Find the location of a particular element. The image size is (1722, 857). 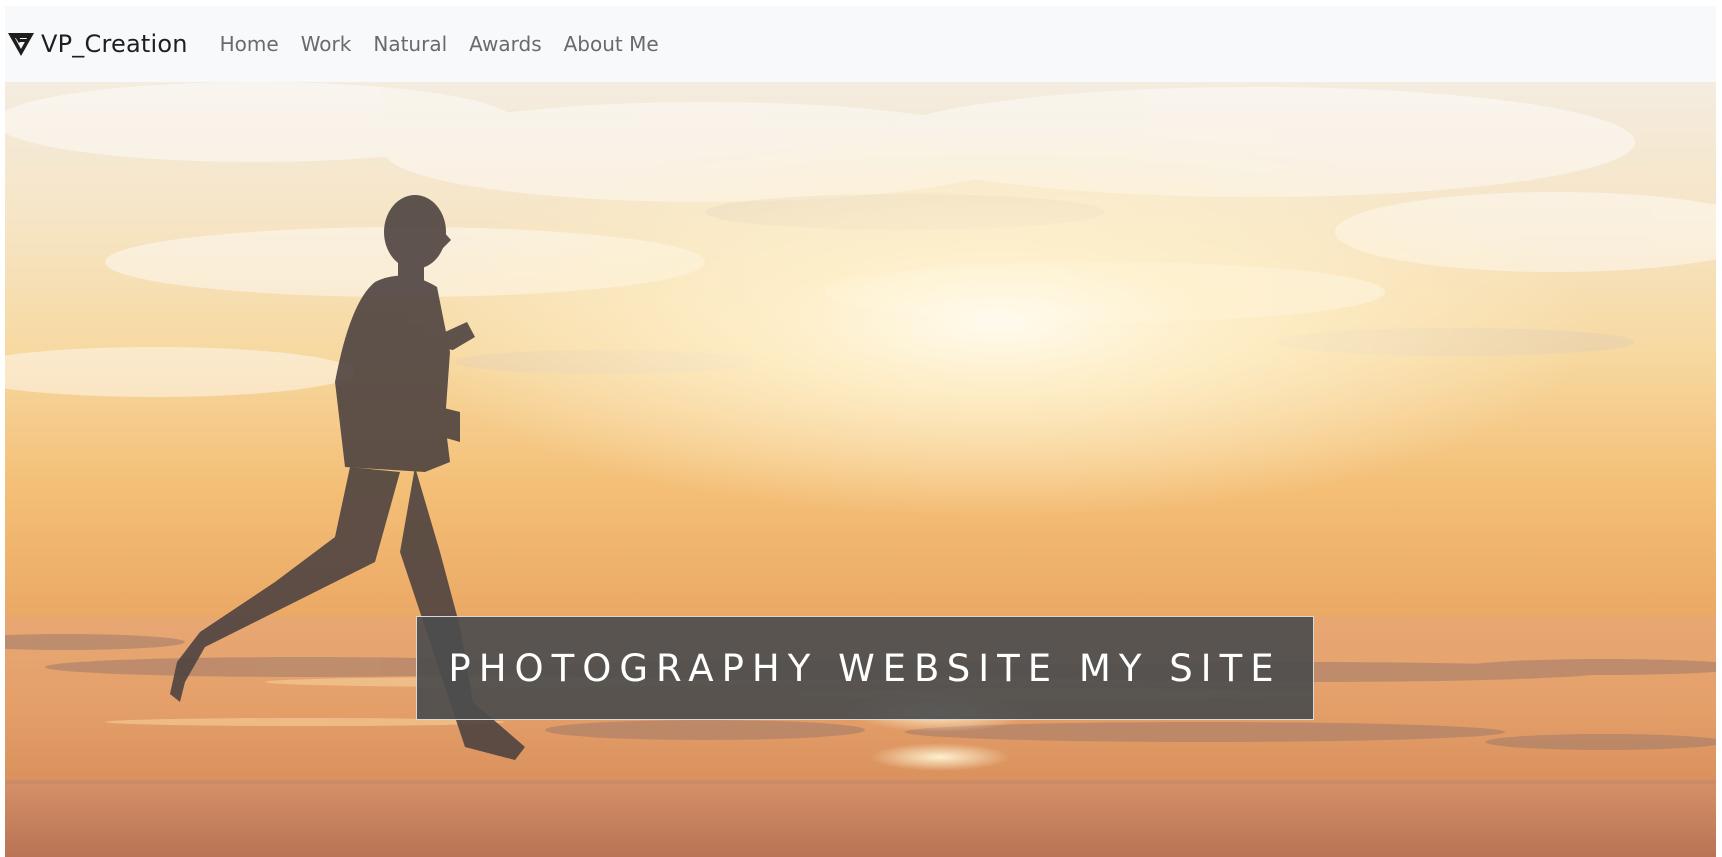

nav-link-awards: Awards is located at coordinates (505, 44).